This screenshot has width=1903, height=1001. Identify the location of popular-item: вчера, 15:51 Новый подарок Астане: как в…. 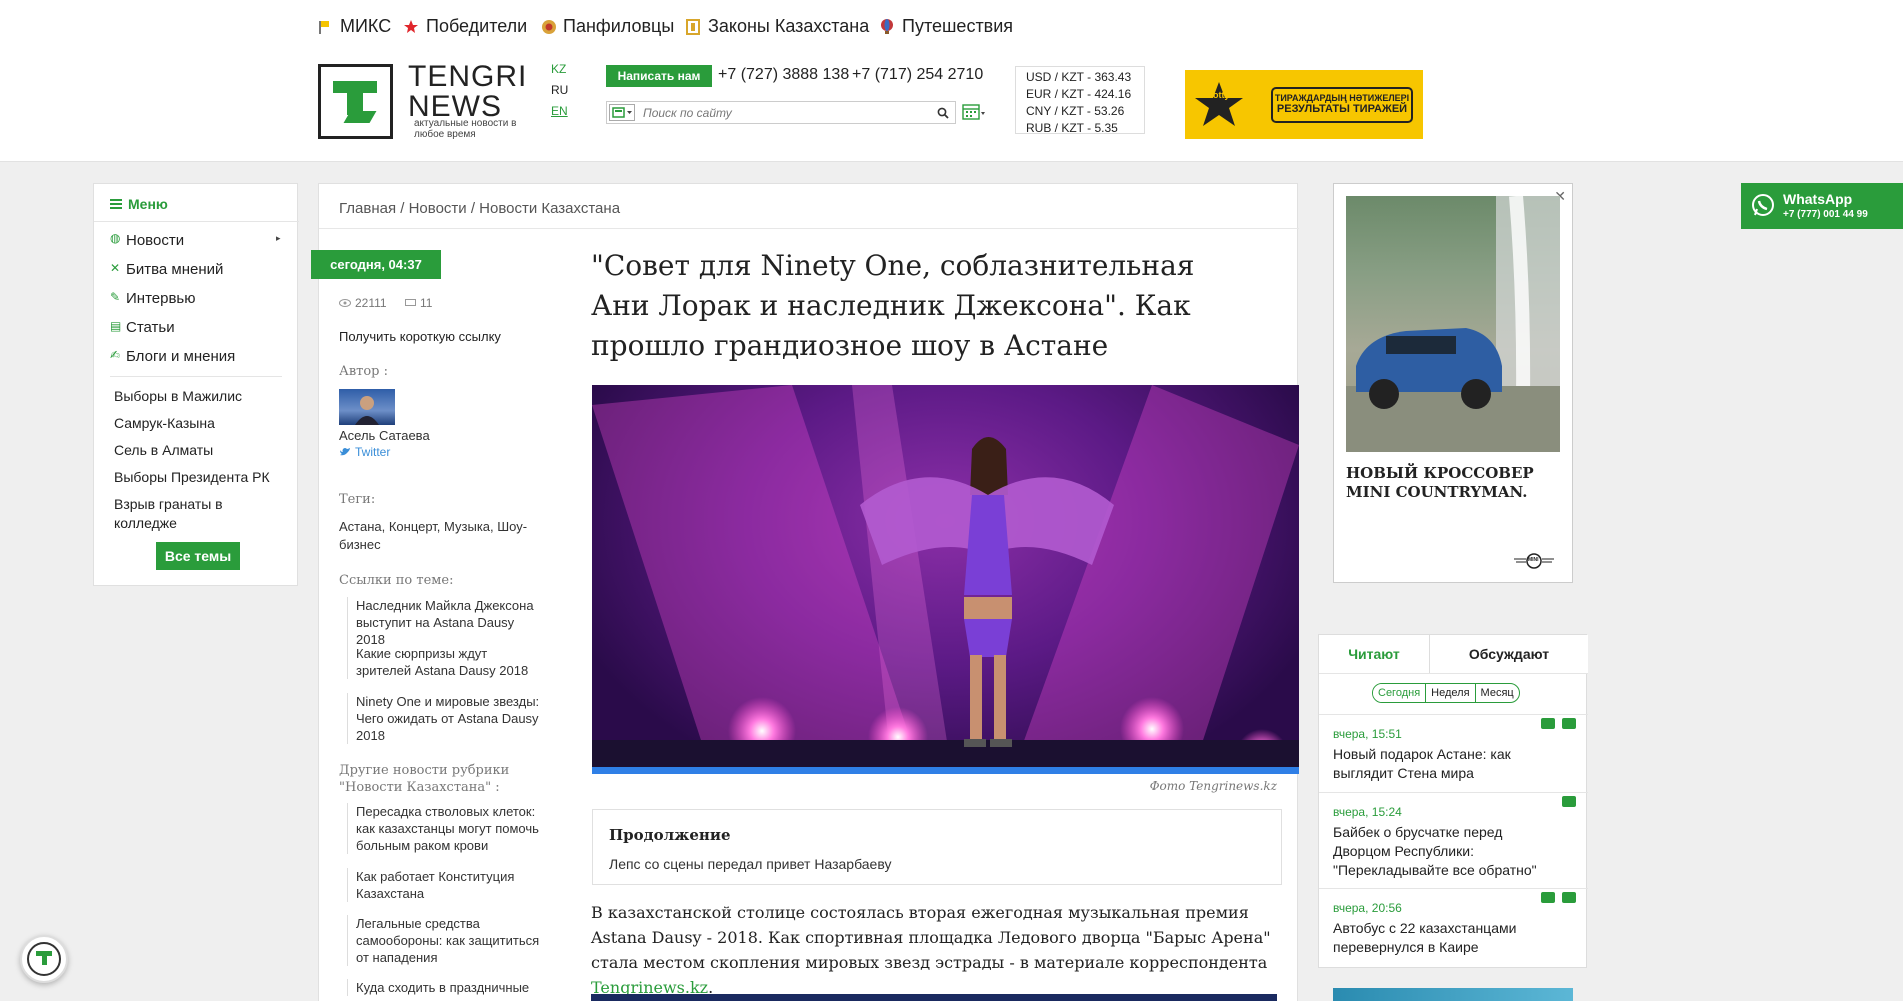
(1448, 755).